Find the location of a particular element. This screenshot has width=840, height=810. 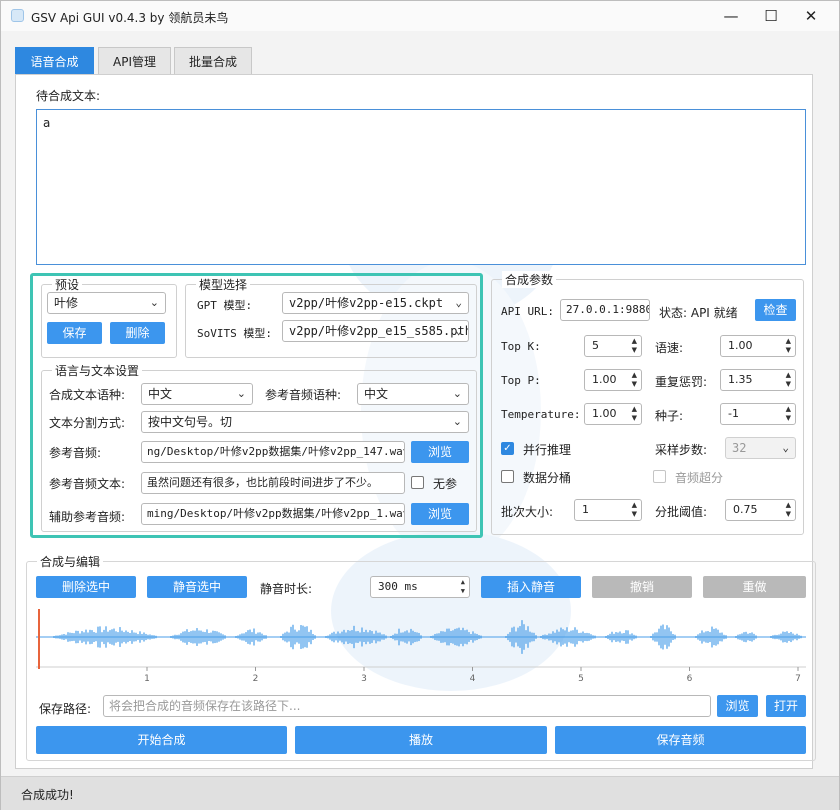

text-input-label: 待合成文本: is located at coordinates (68, 96).